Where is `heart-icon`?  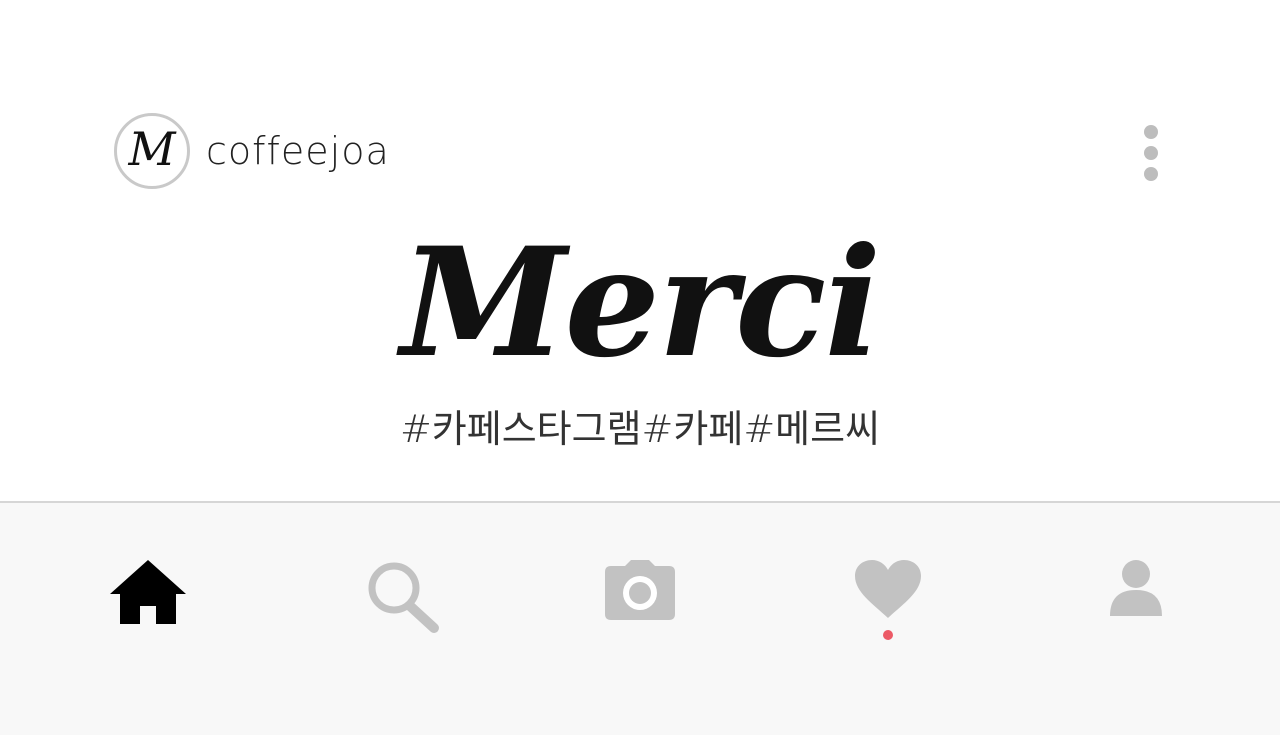 heart-icon is located at coordinates (888, 589).